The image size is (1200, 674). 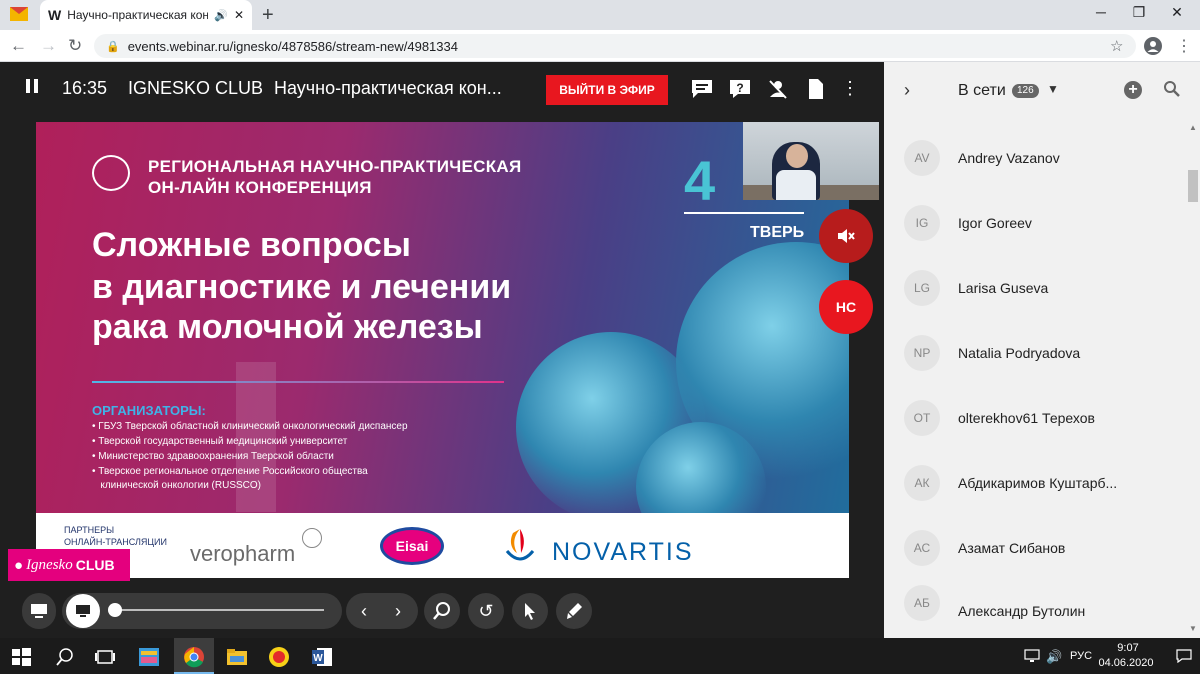 I want to click on chat-icon, so click(x=702, y=89).